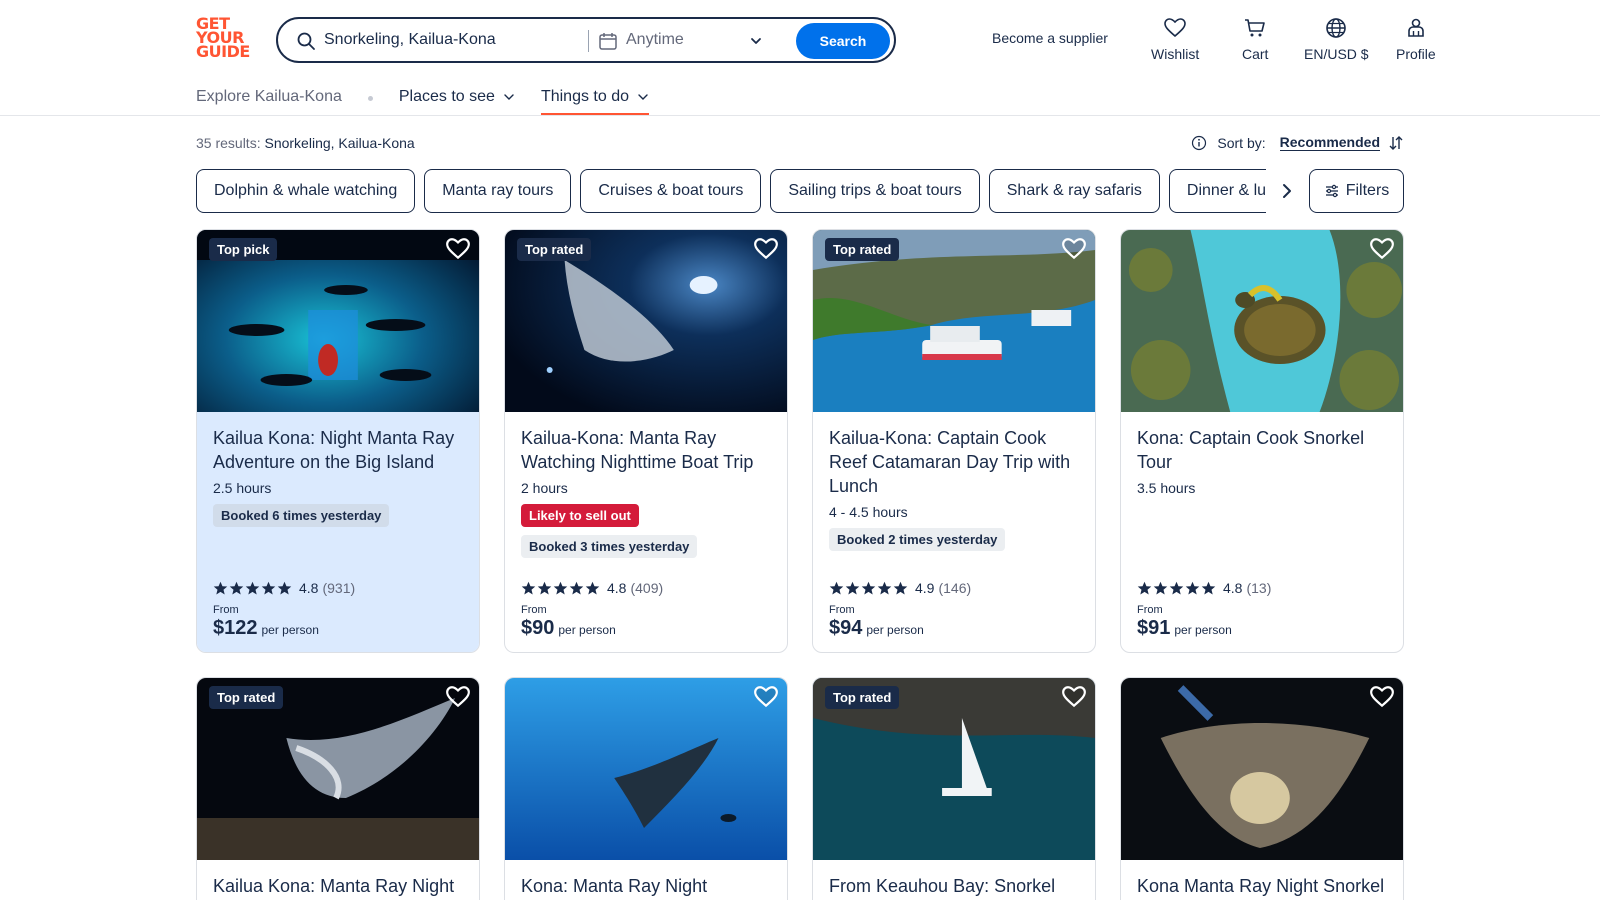 Image resolution: width=1600 pixels, height=900 pixels. I want to click on price-value: $90, so click(538, 628).